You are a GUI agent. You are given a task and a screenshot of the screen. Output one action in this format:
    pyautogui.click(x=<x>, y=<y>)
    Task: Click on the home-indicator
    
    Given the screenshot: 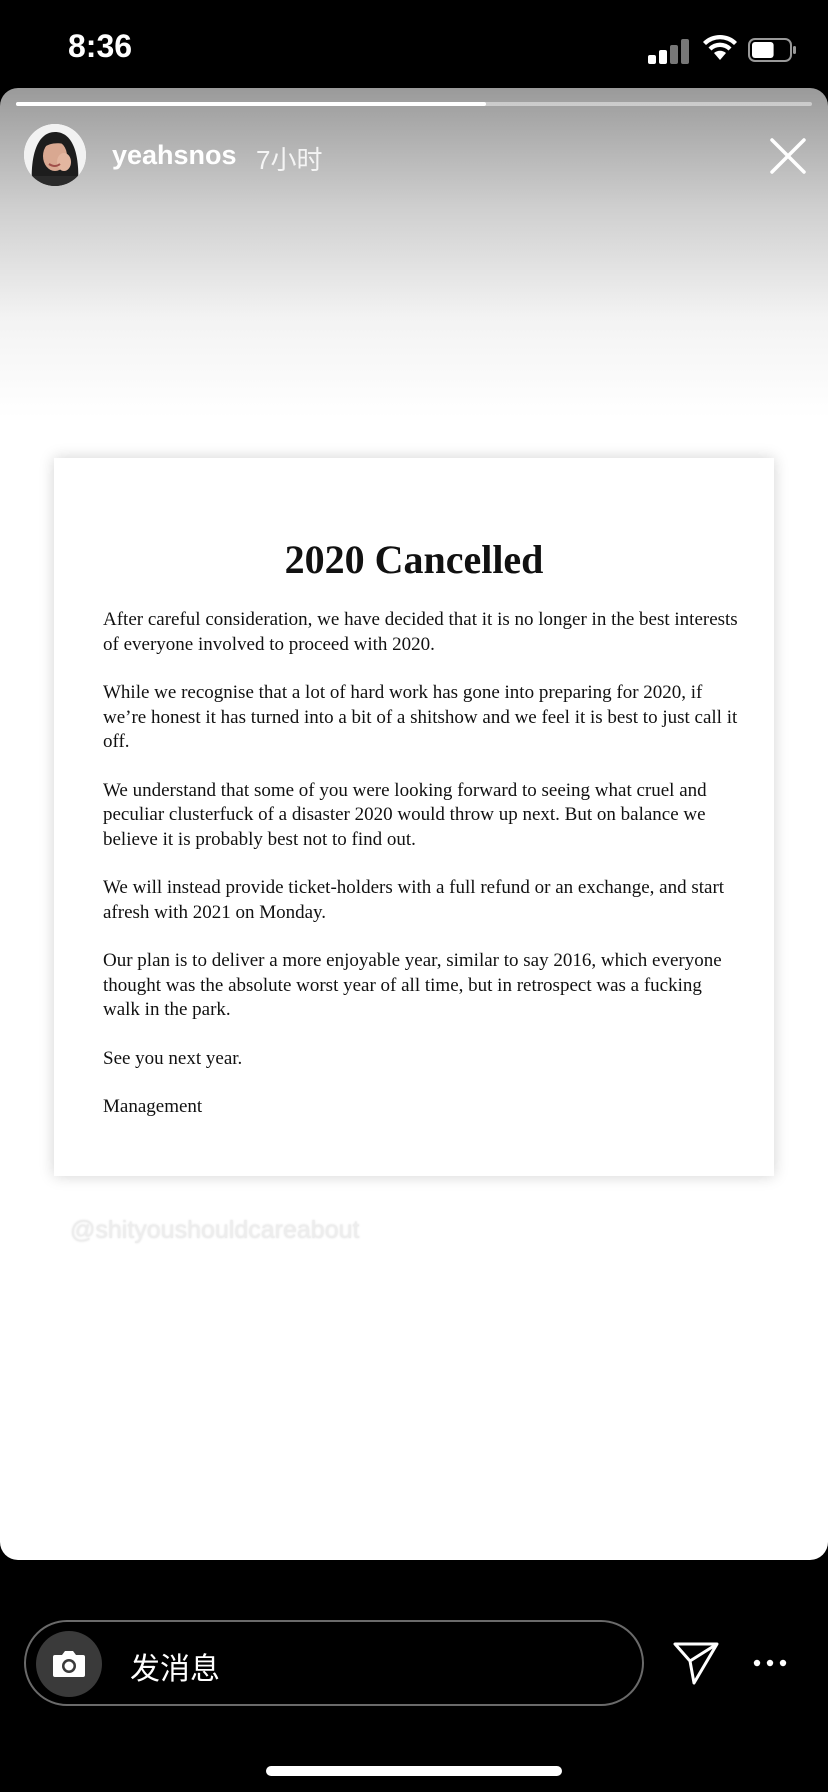 What is the action you would take?
    pyautogui.click(x=414, y=1771)
    